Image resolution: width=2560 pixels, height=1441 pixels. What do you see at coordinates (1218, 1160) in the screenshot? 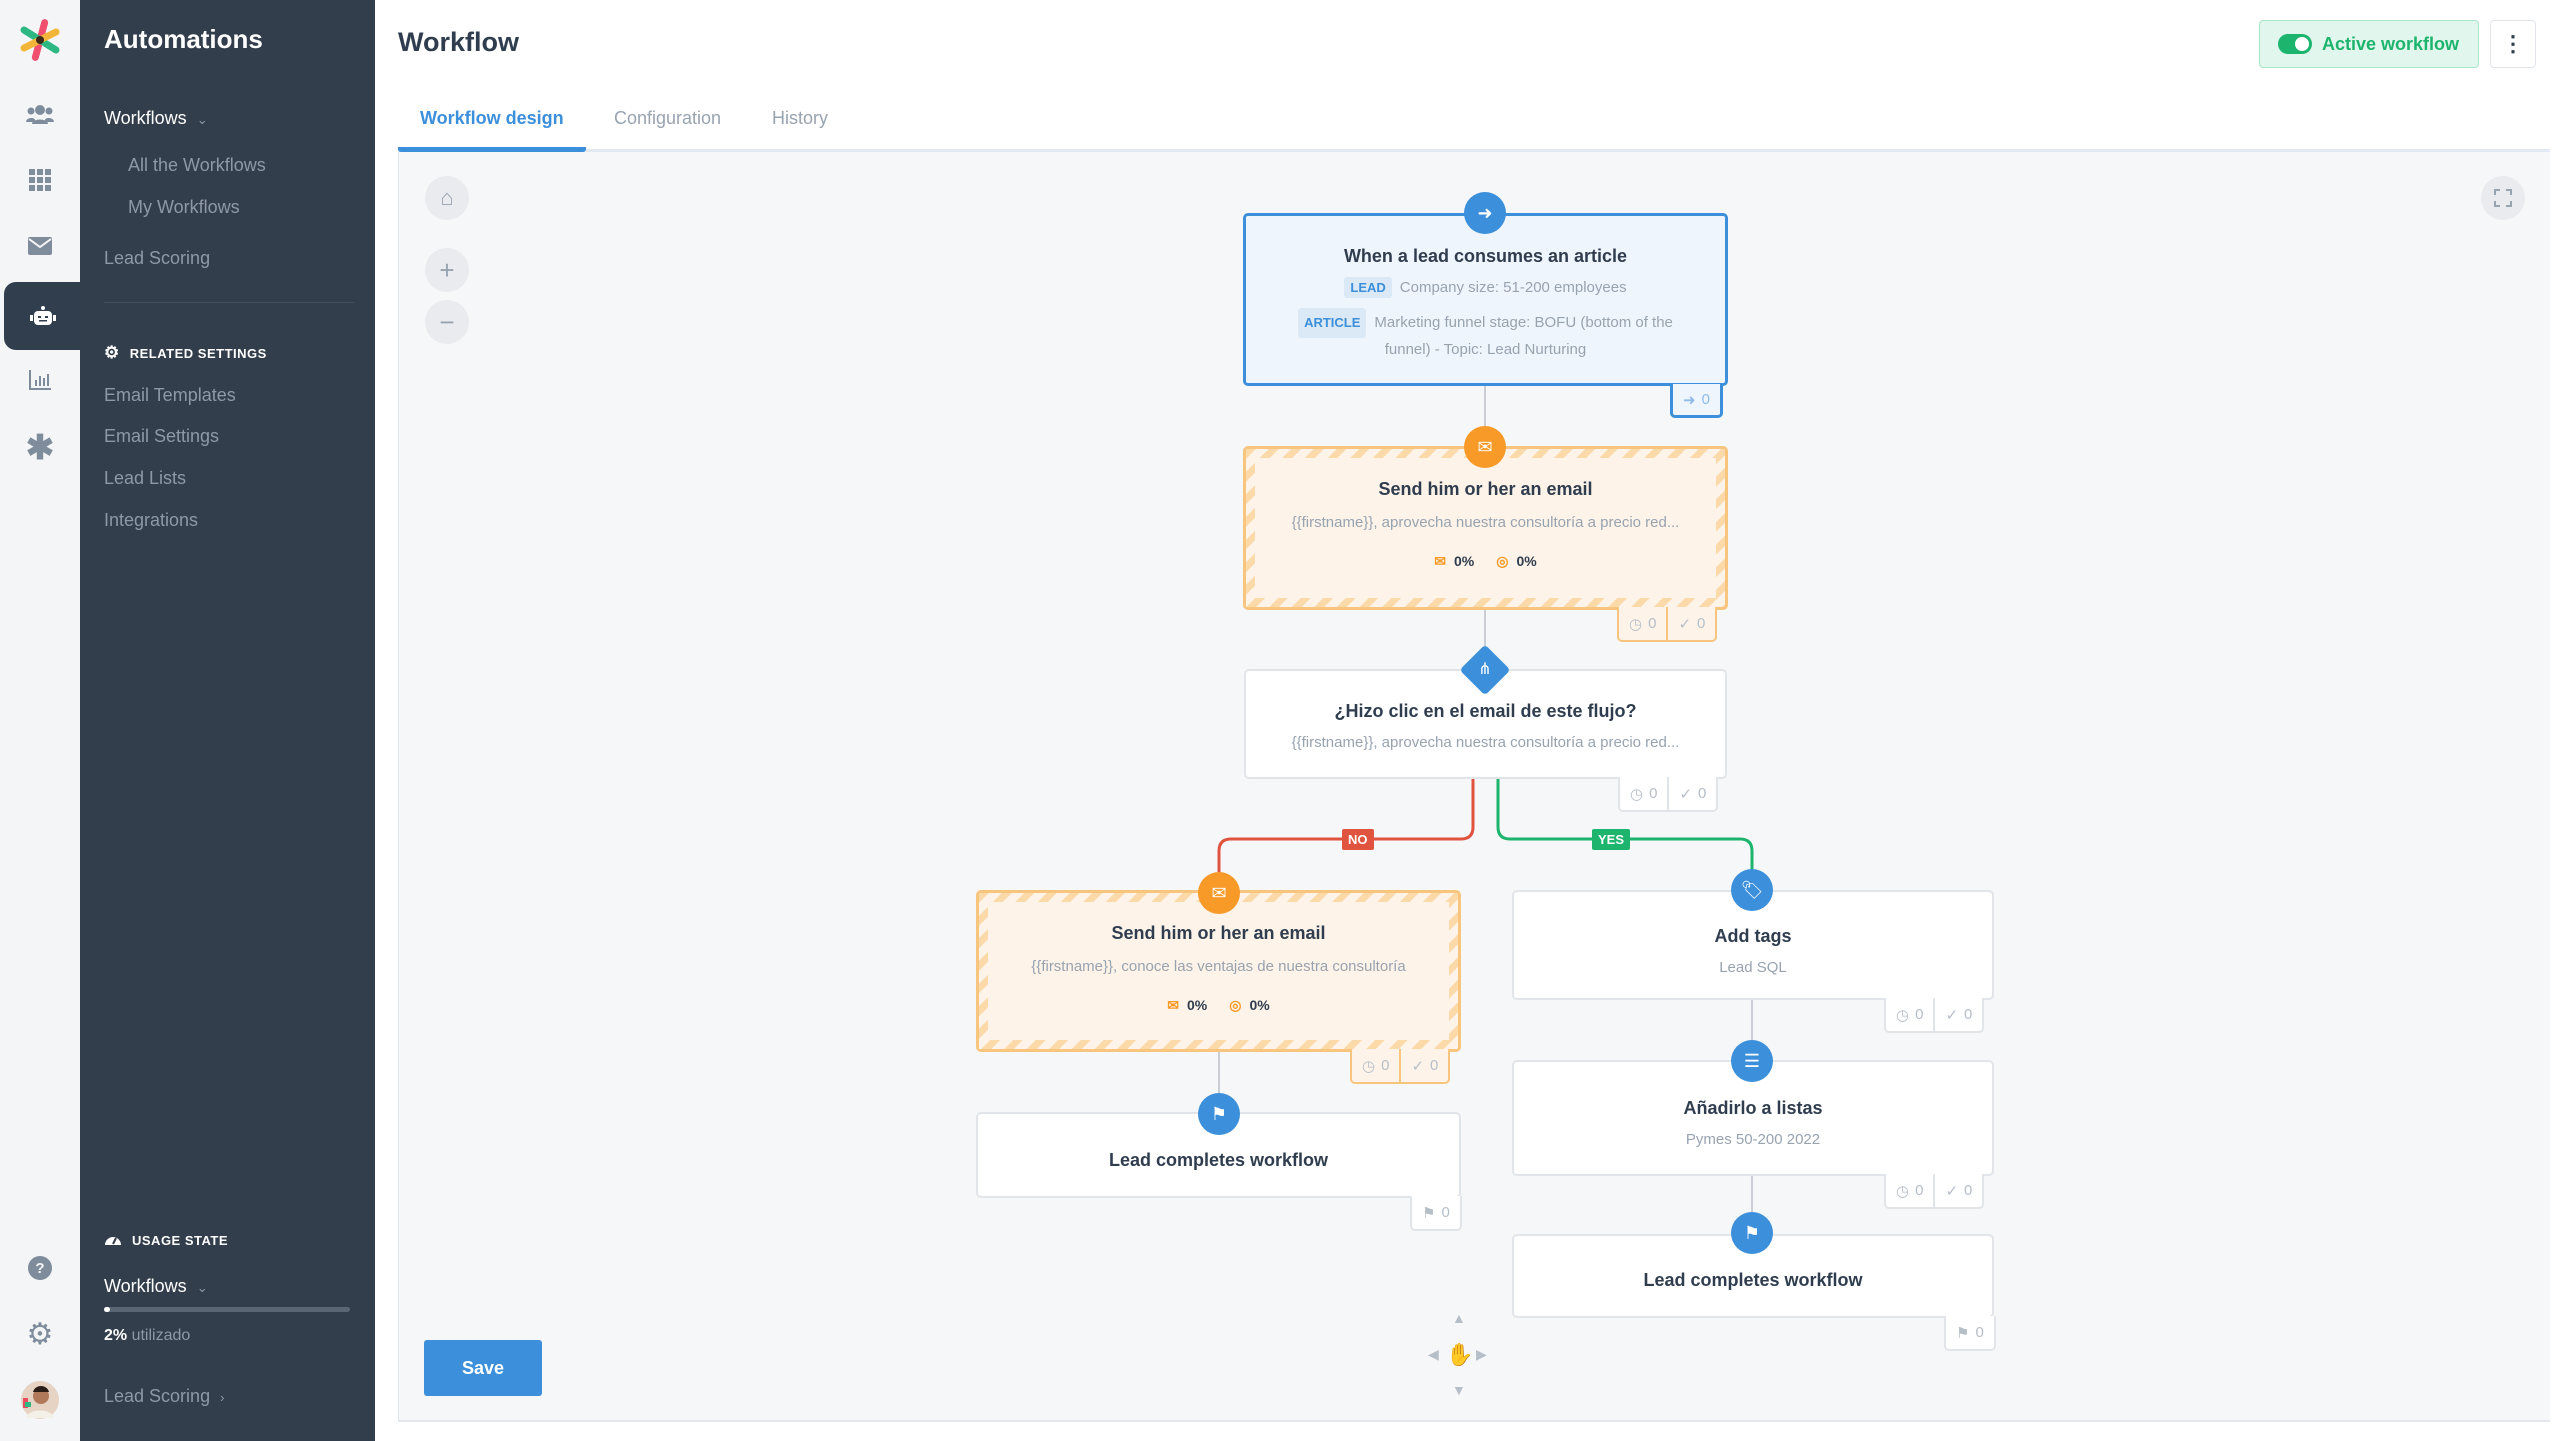
I see `node-title: Lead completes workflow` at bounding box center [1218, 1160].